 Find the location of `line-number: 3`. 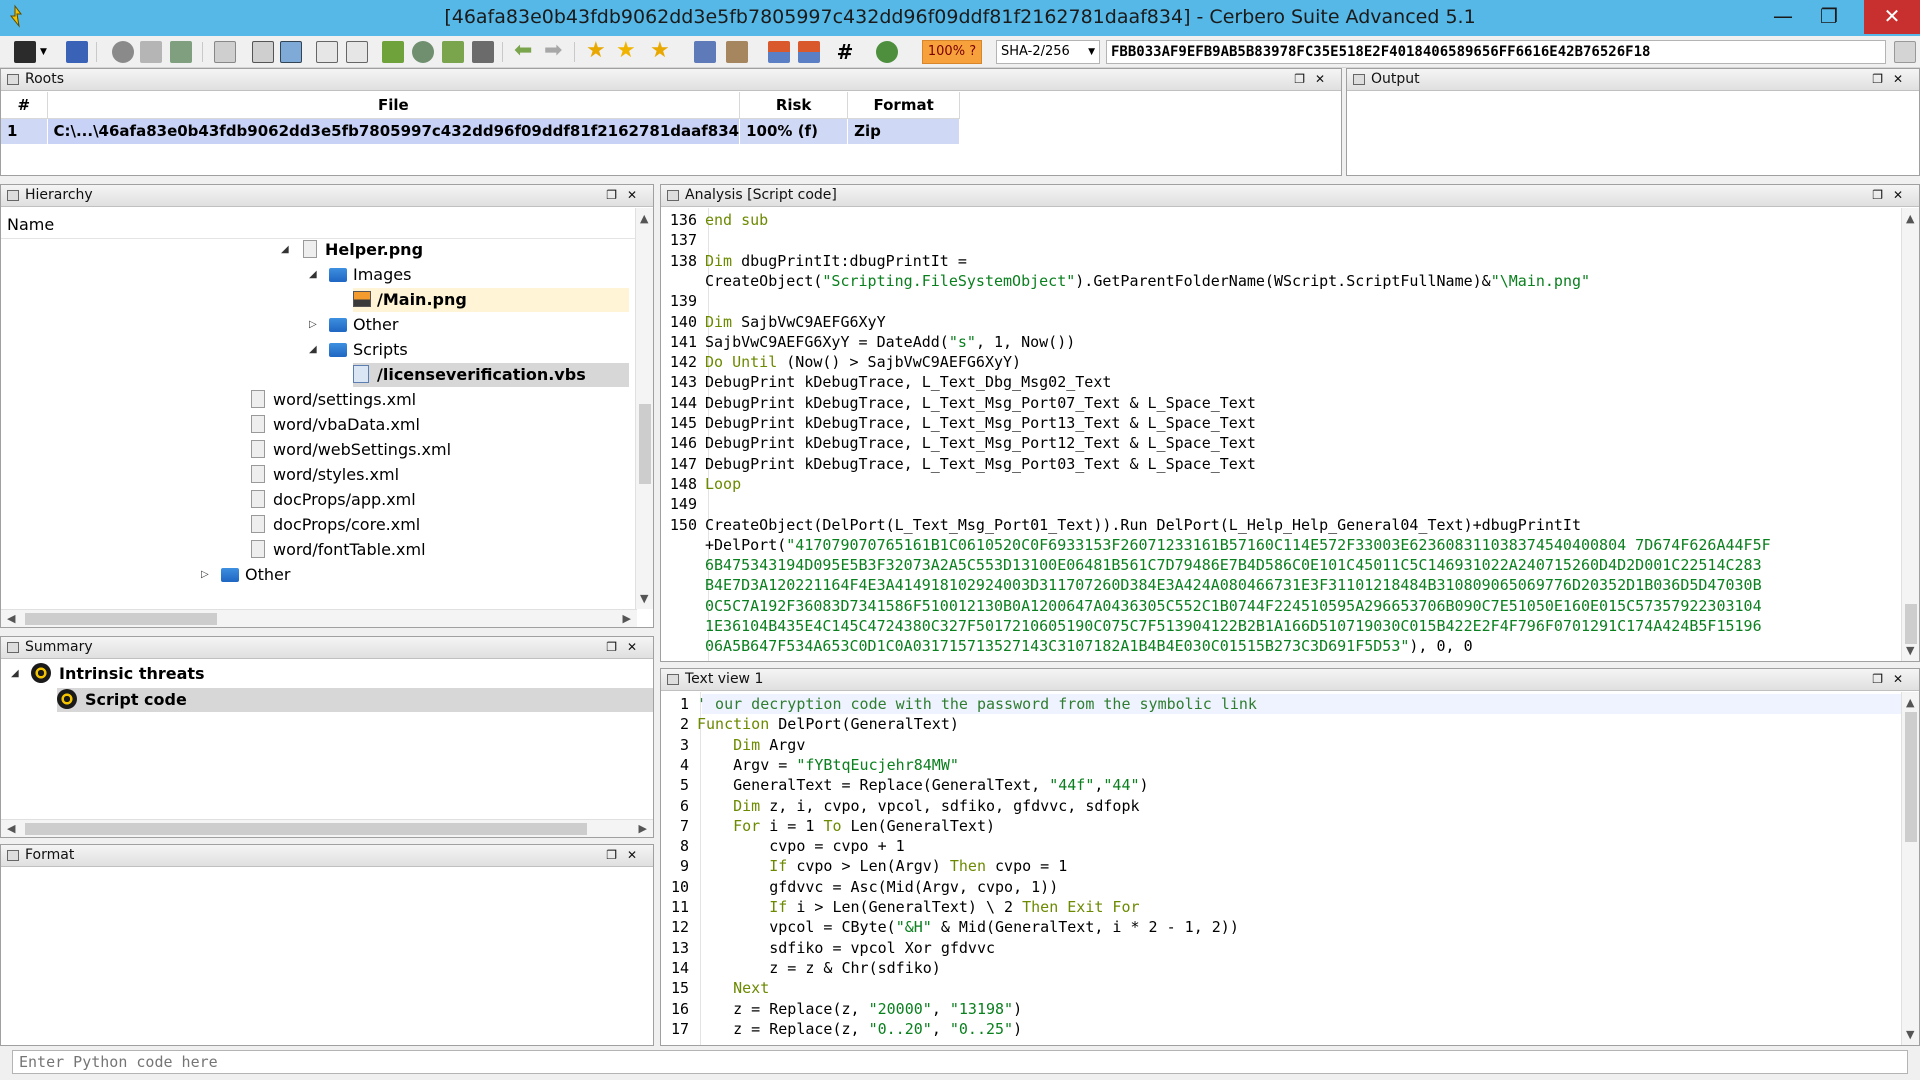

line-number: 3 is located at coordinates (684, 744).